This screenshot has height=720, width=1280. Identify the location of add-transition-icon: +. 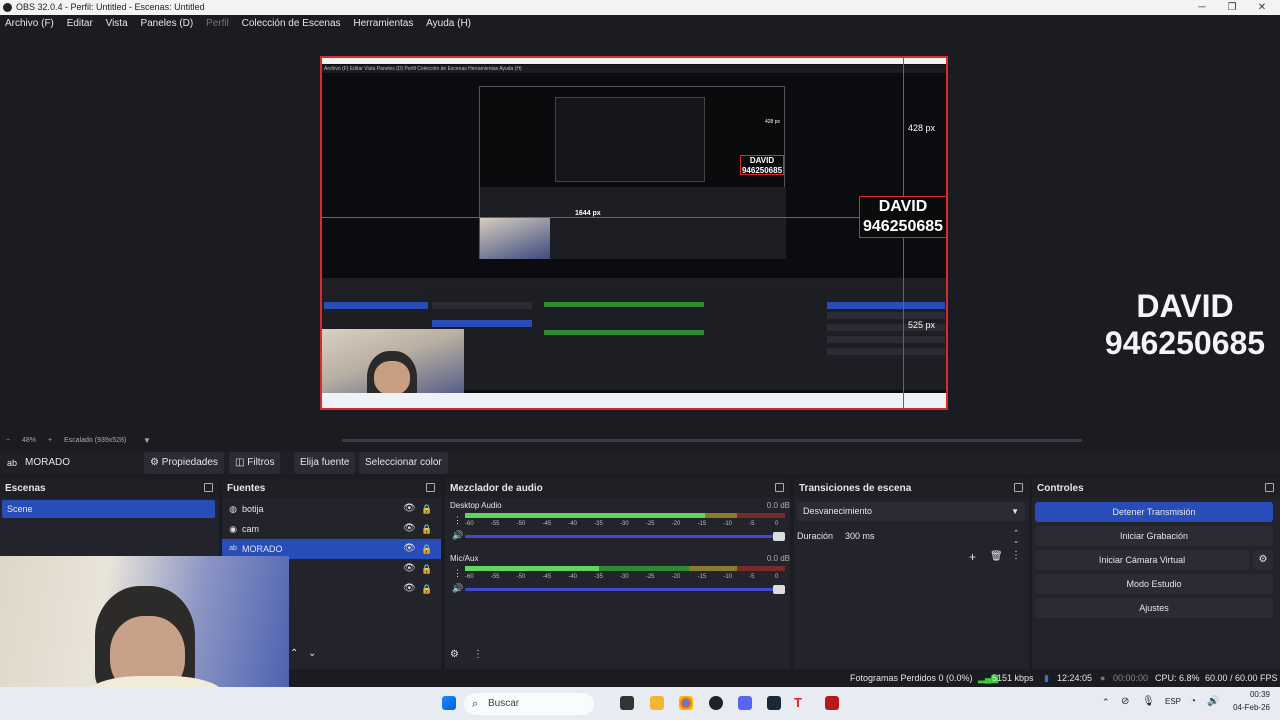
(972, 557).